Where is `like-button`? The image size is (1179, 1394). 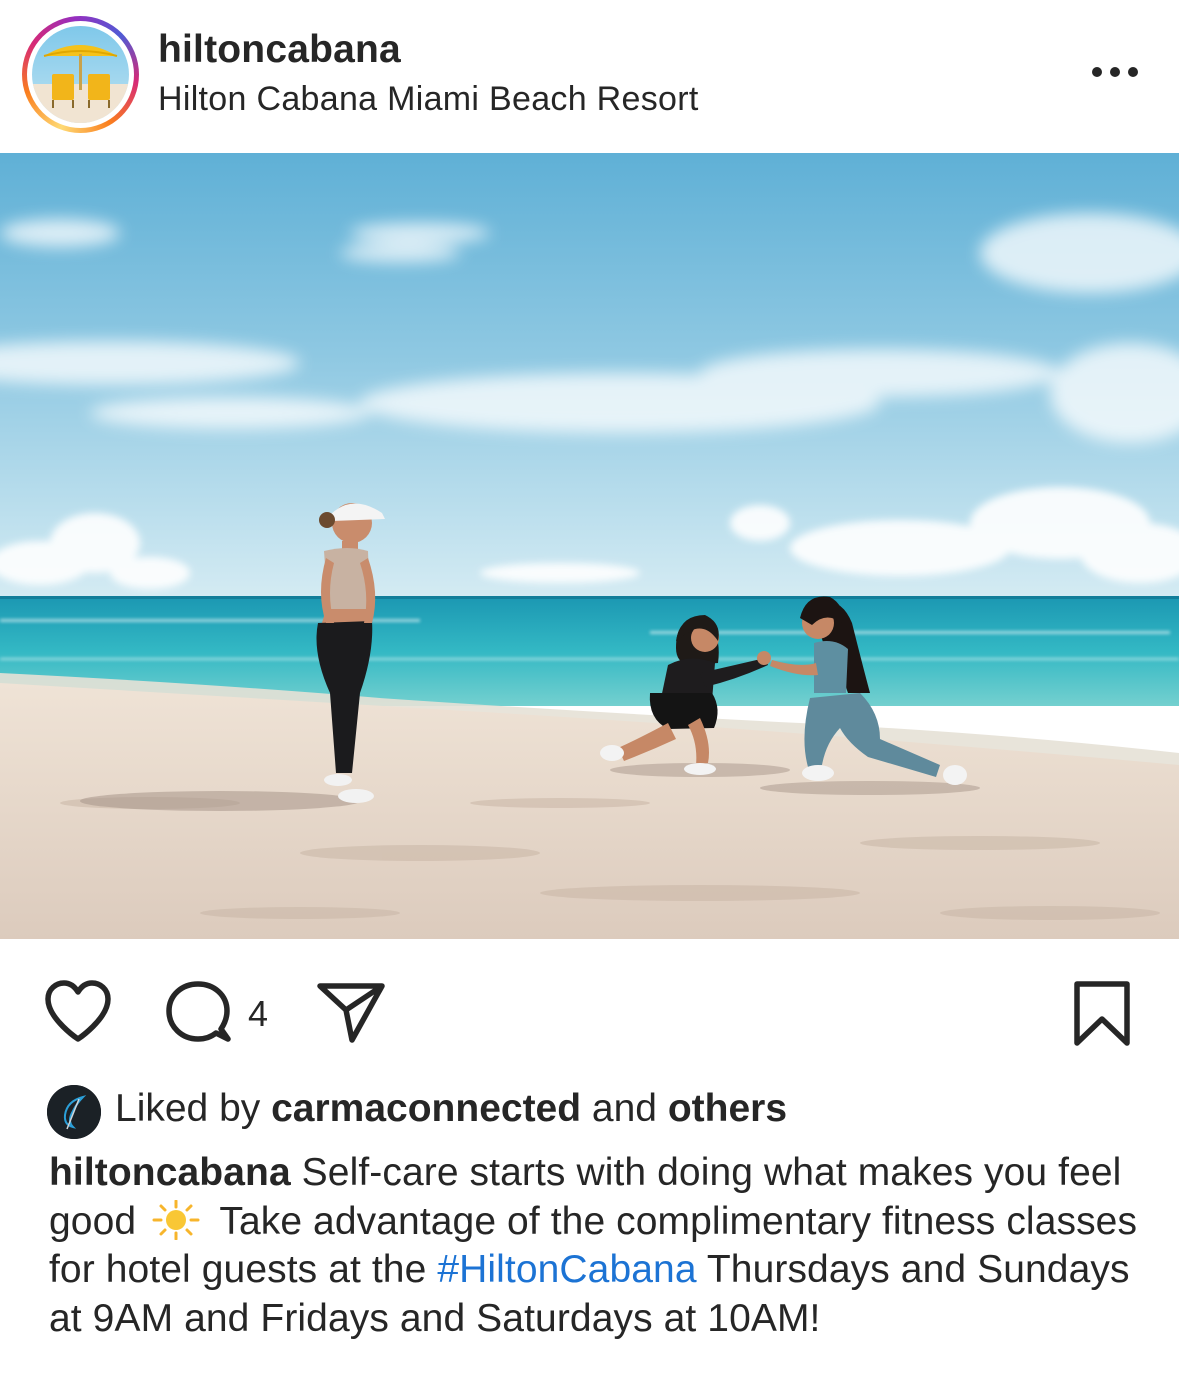
like-button is located at coordinates (78, 1013).